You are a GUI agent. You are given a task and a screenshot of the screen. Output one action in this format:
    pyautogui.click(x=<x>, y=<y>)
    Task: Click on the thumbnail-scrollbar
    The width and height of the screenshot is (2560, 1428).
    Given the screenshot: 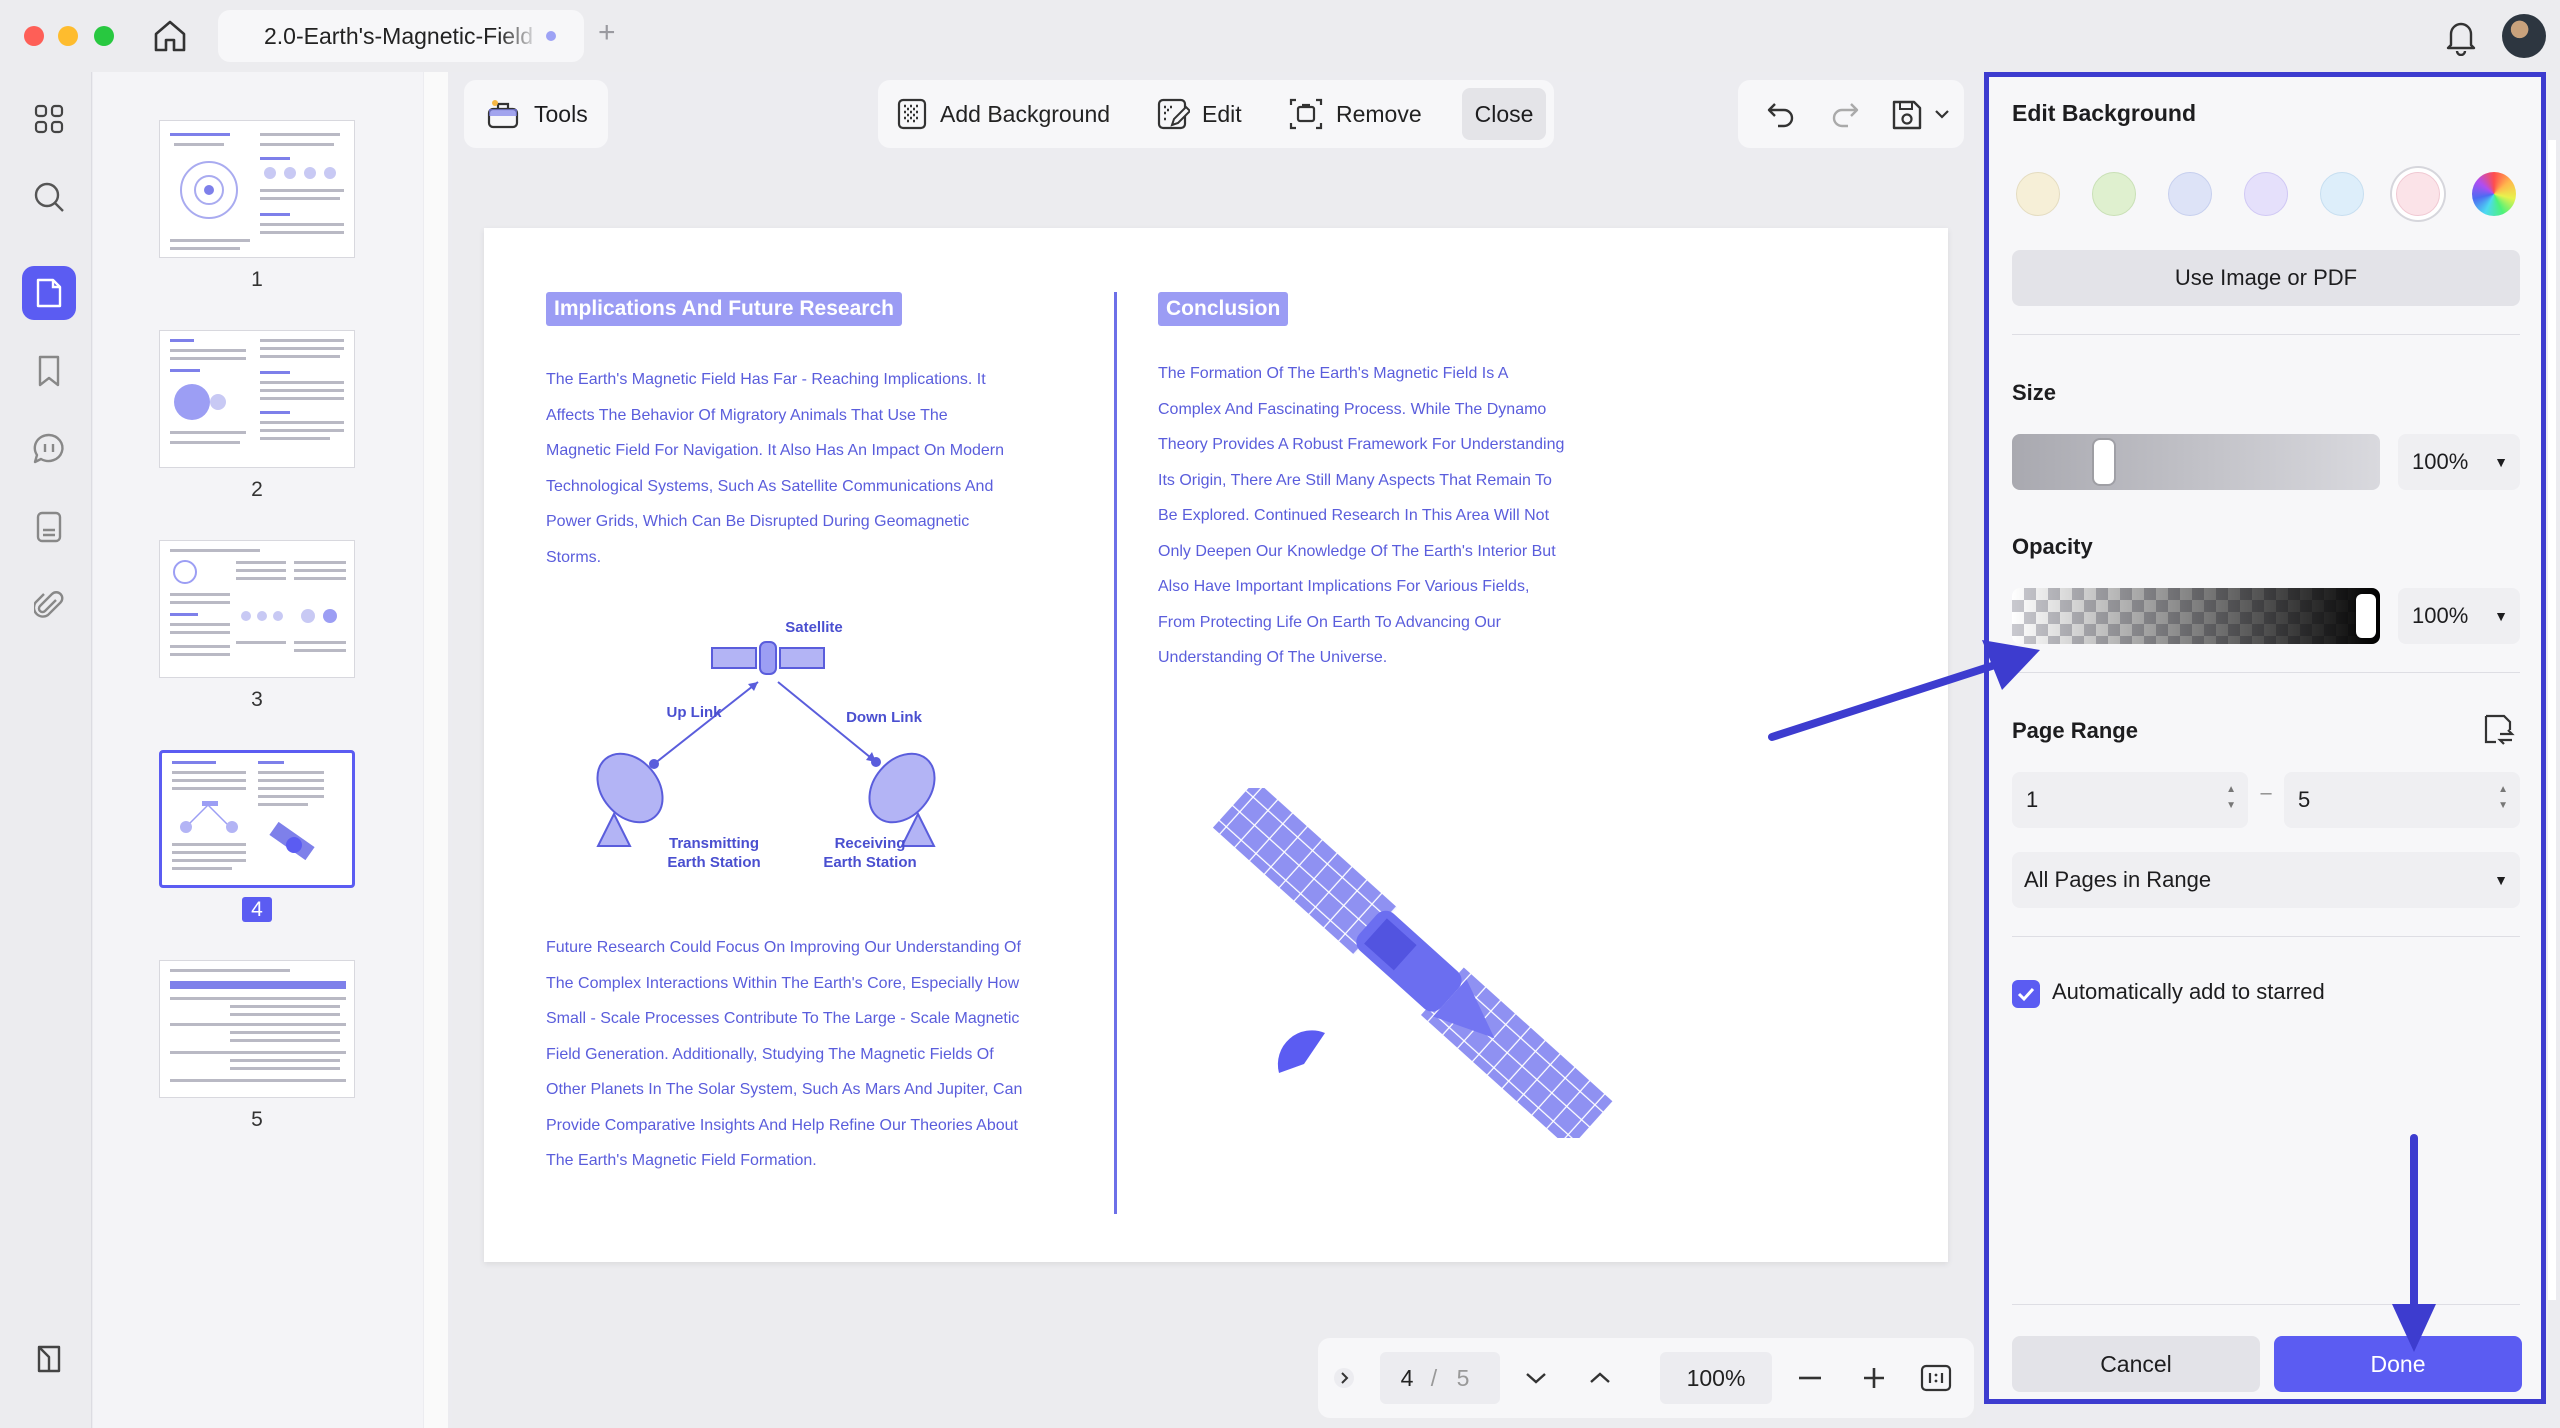 What is the action you would take?
    pyautogui.click(x=436, y=750)
    